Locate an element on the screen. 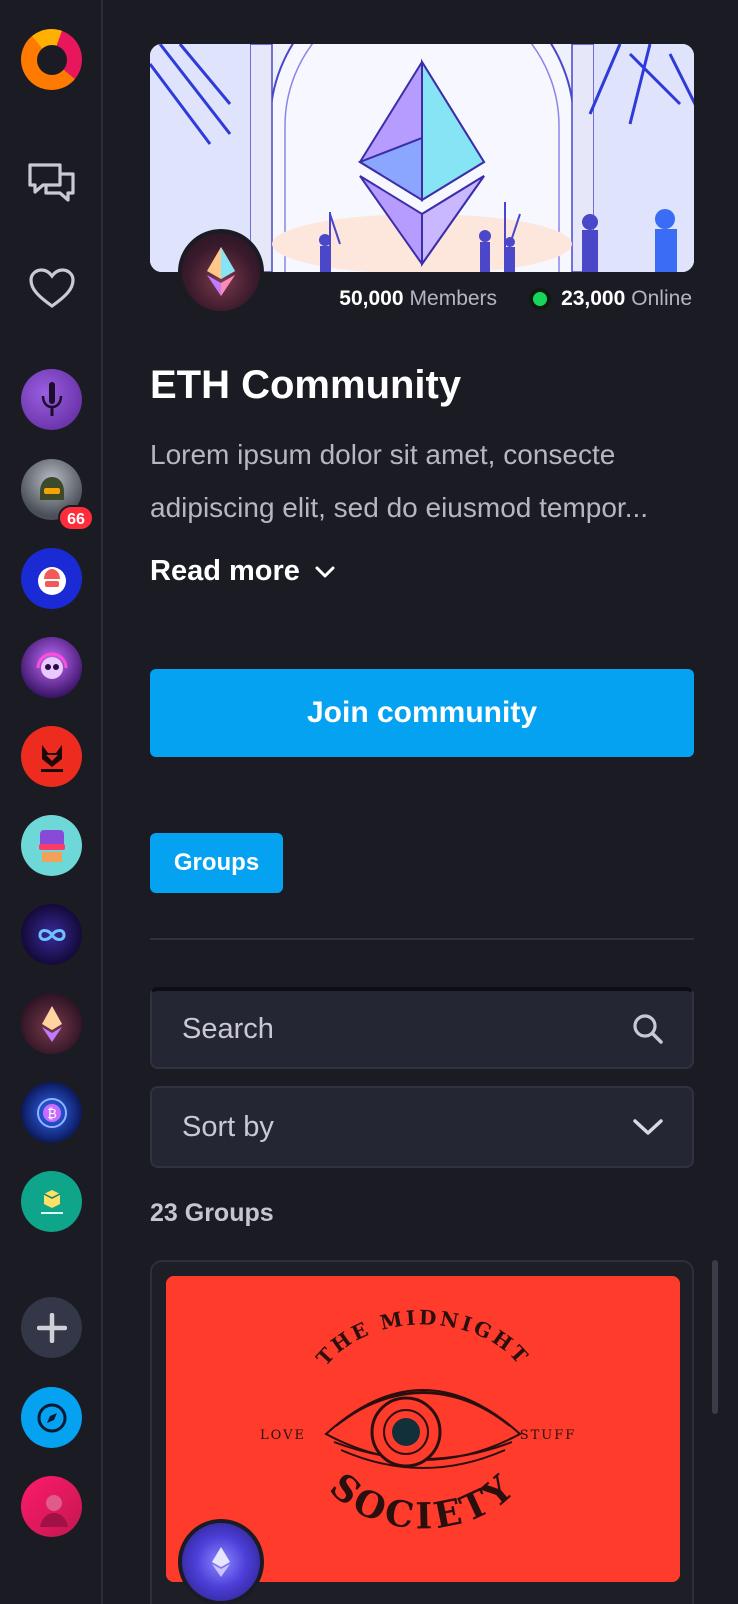 Image resolution: width=738 pixels, height=1604 pixels. read-more-link: Read more is located at coordinates (243, 571).